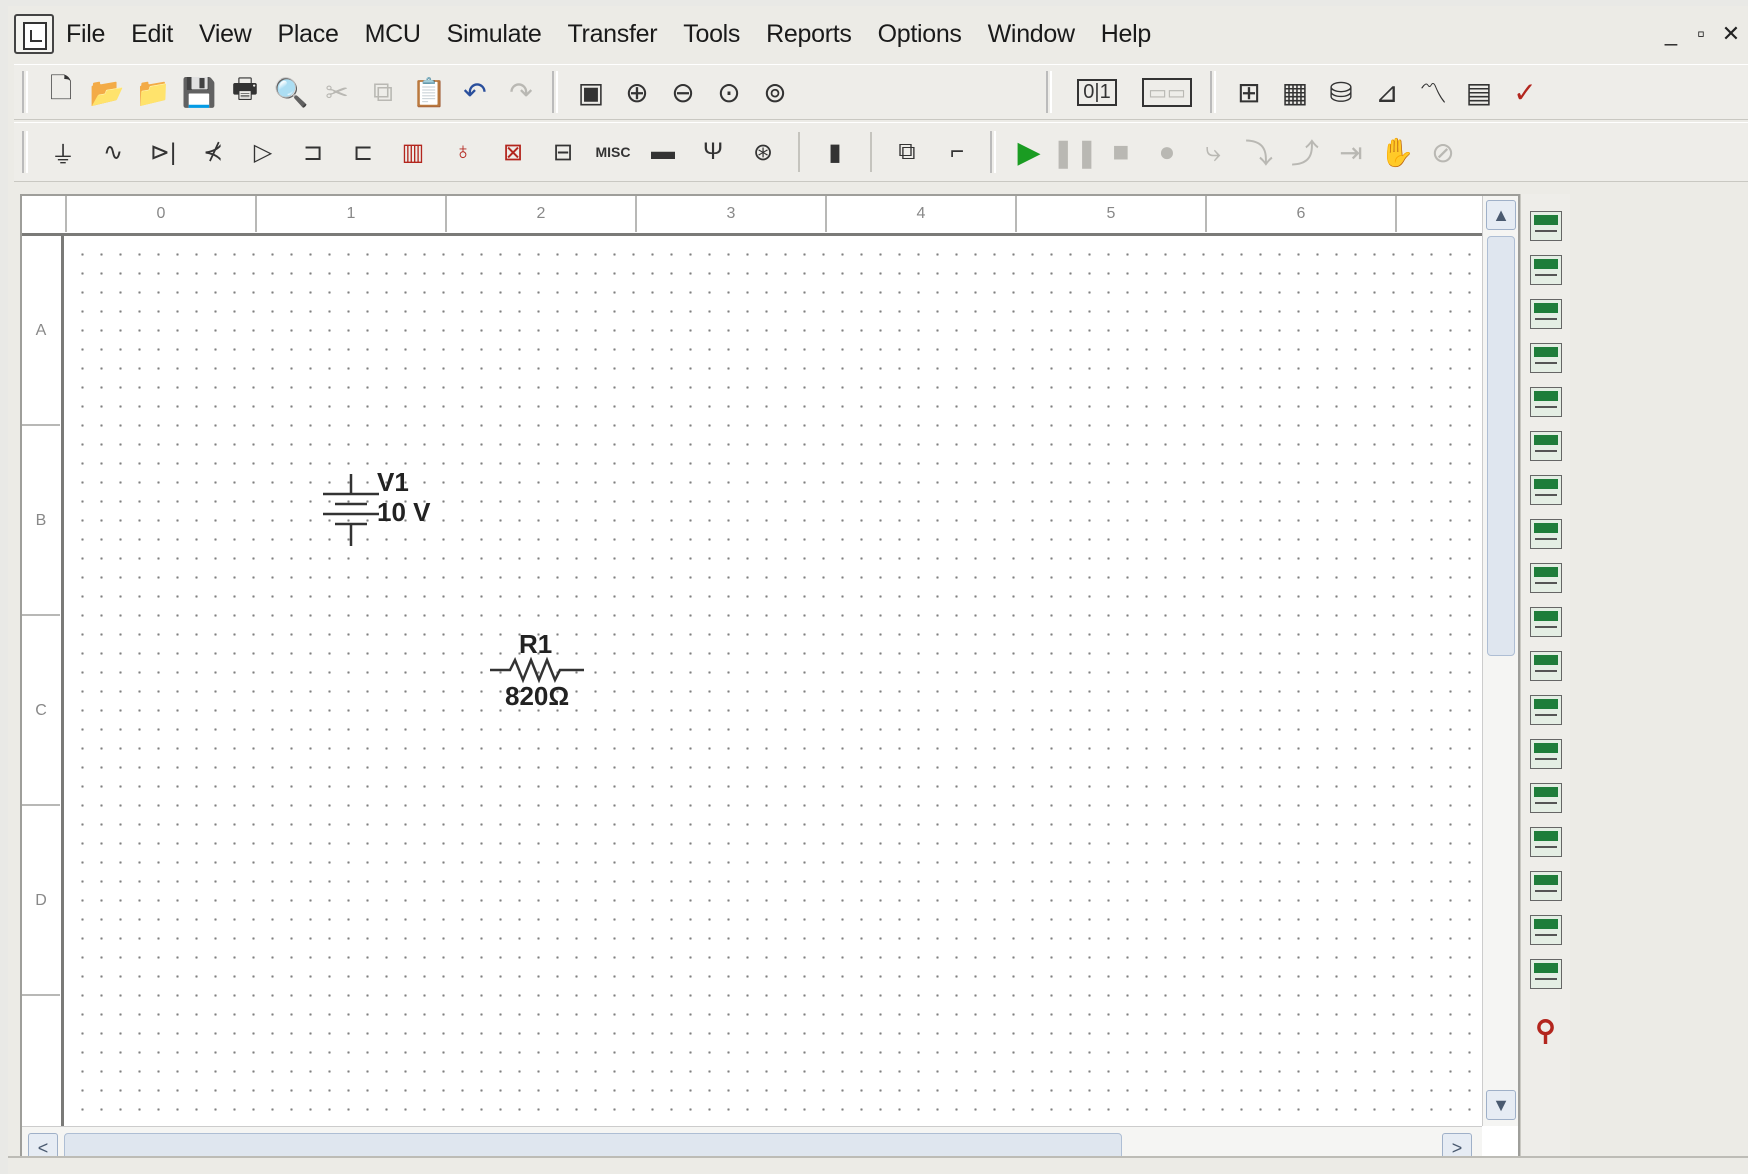 The height and width of the screenshot is (1174, 1748). Describe the element at coordinates (1545, 314) in the screenshot. I see `wattmeter-icon` at that location.